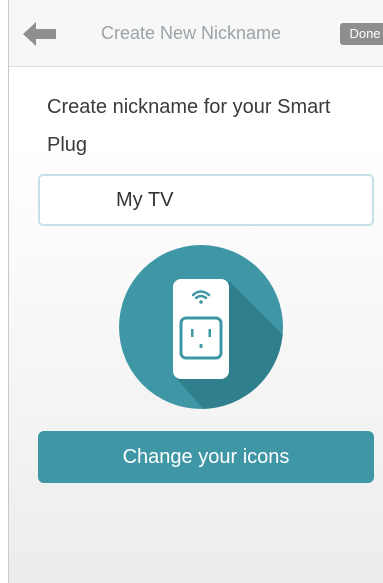 This screenshot has height=583, width=383. I want to click on change-icons-button: Change your icons, so click(206, 457).